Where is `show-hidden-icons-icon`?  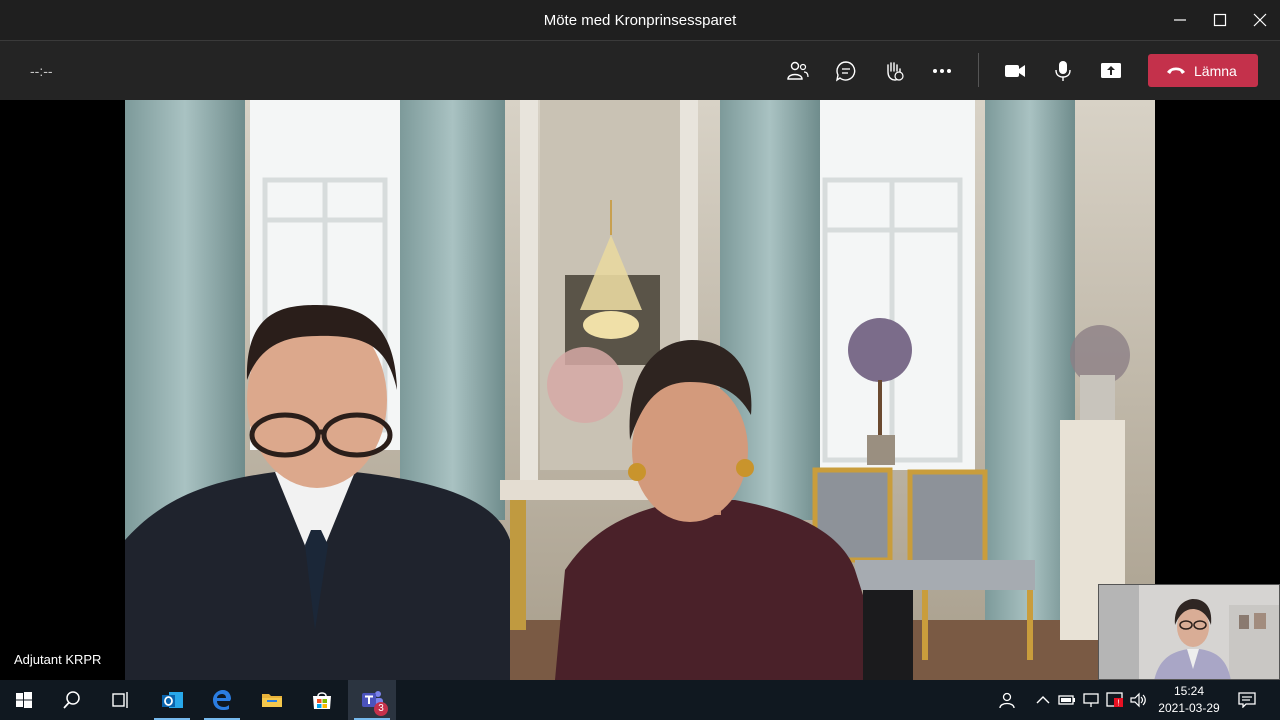 show-hidden-icons-icon is located at coordinates (1043, 700).